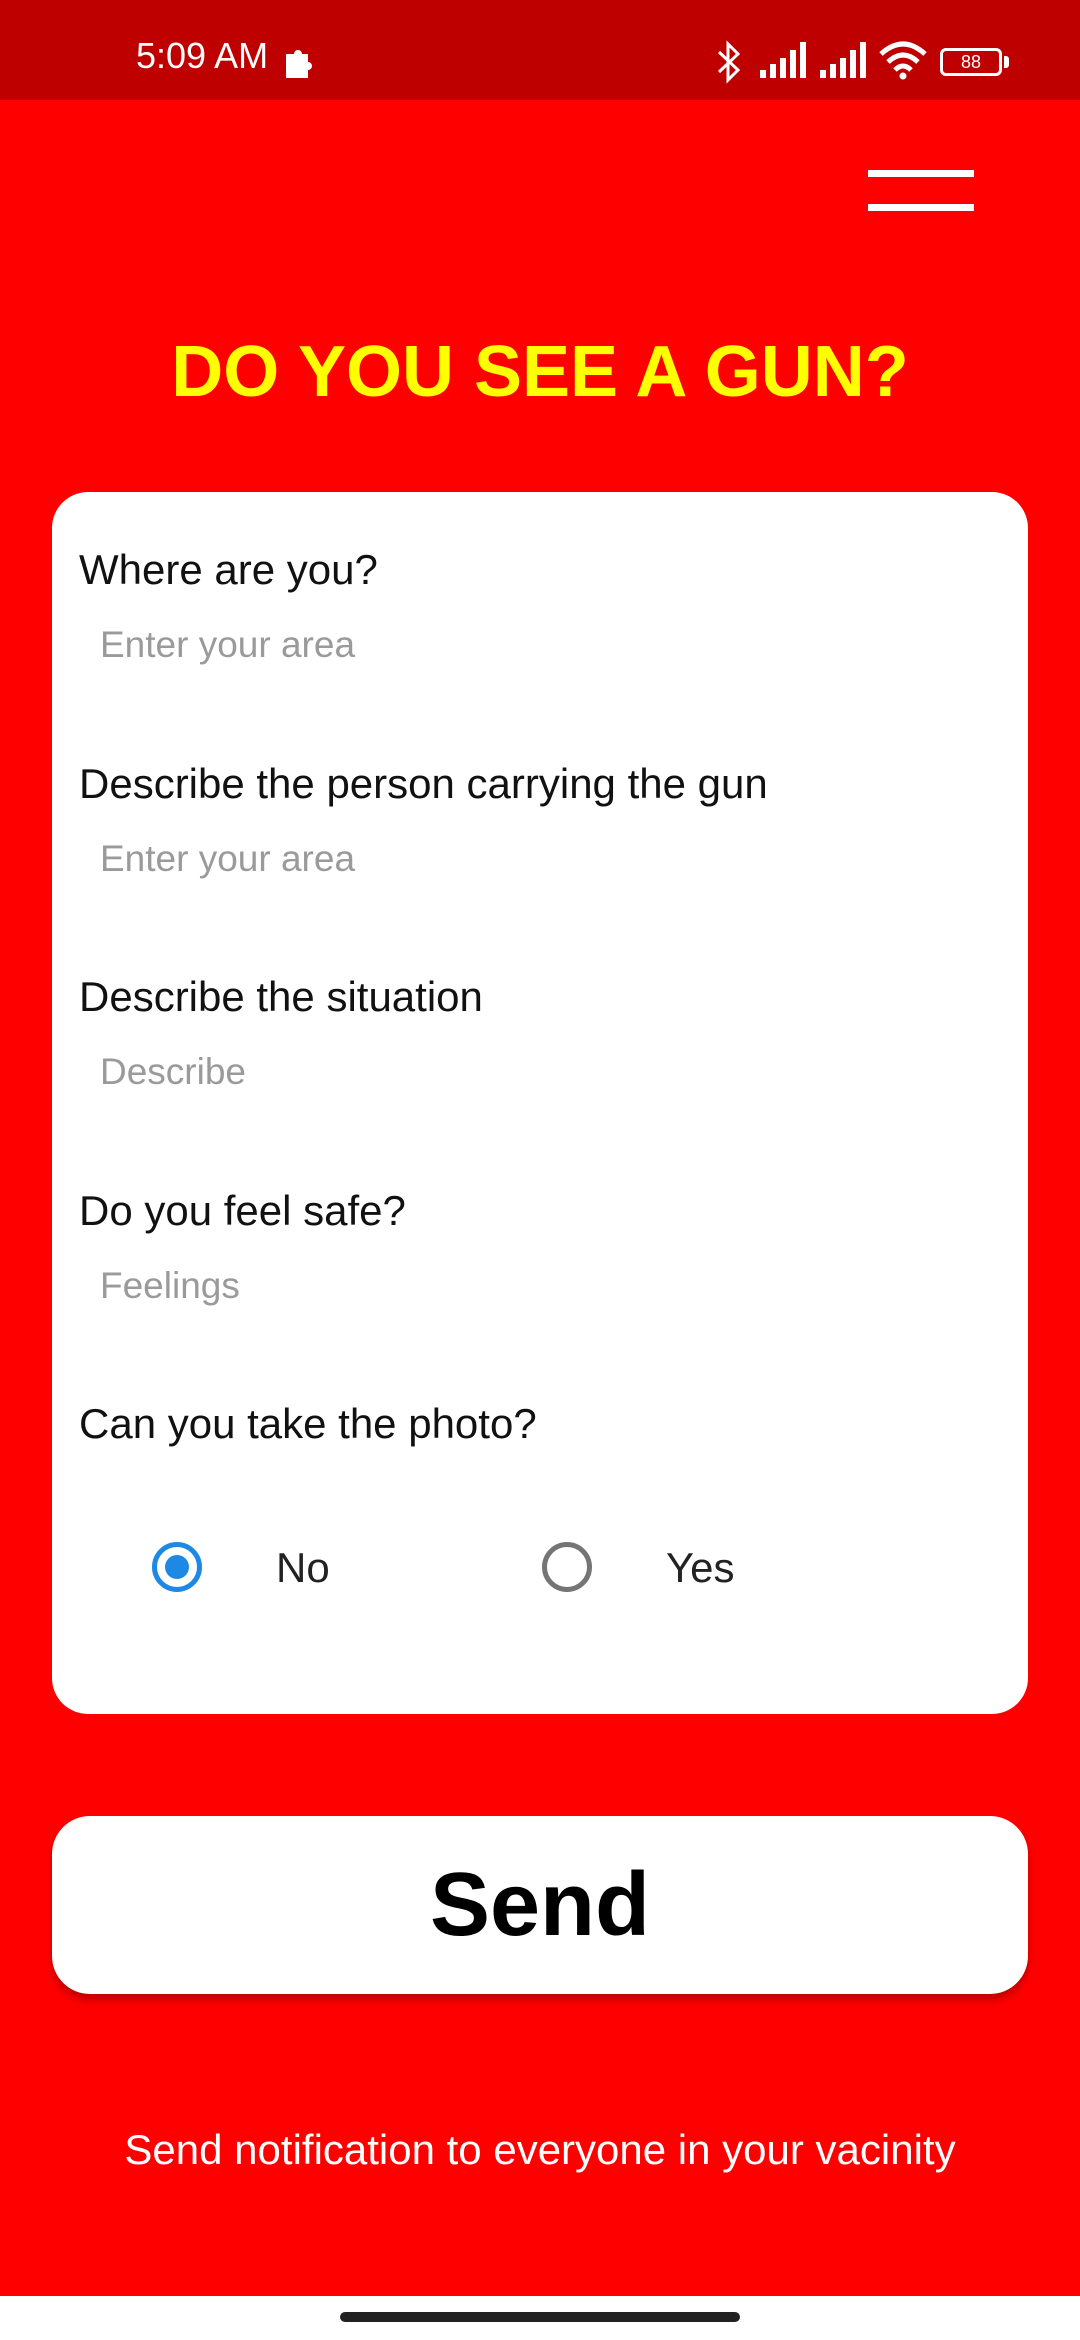 This screenshot has width=1080, height=2340. What do you see at coordinates (202, 55) in the screenshot?
I see `status-time: 5:09 AM` at bounding box center [202, 55].